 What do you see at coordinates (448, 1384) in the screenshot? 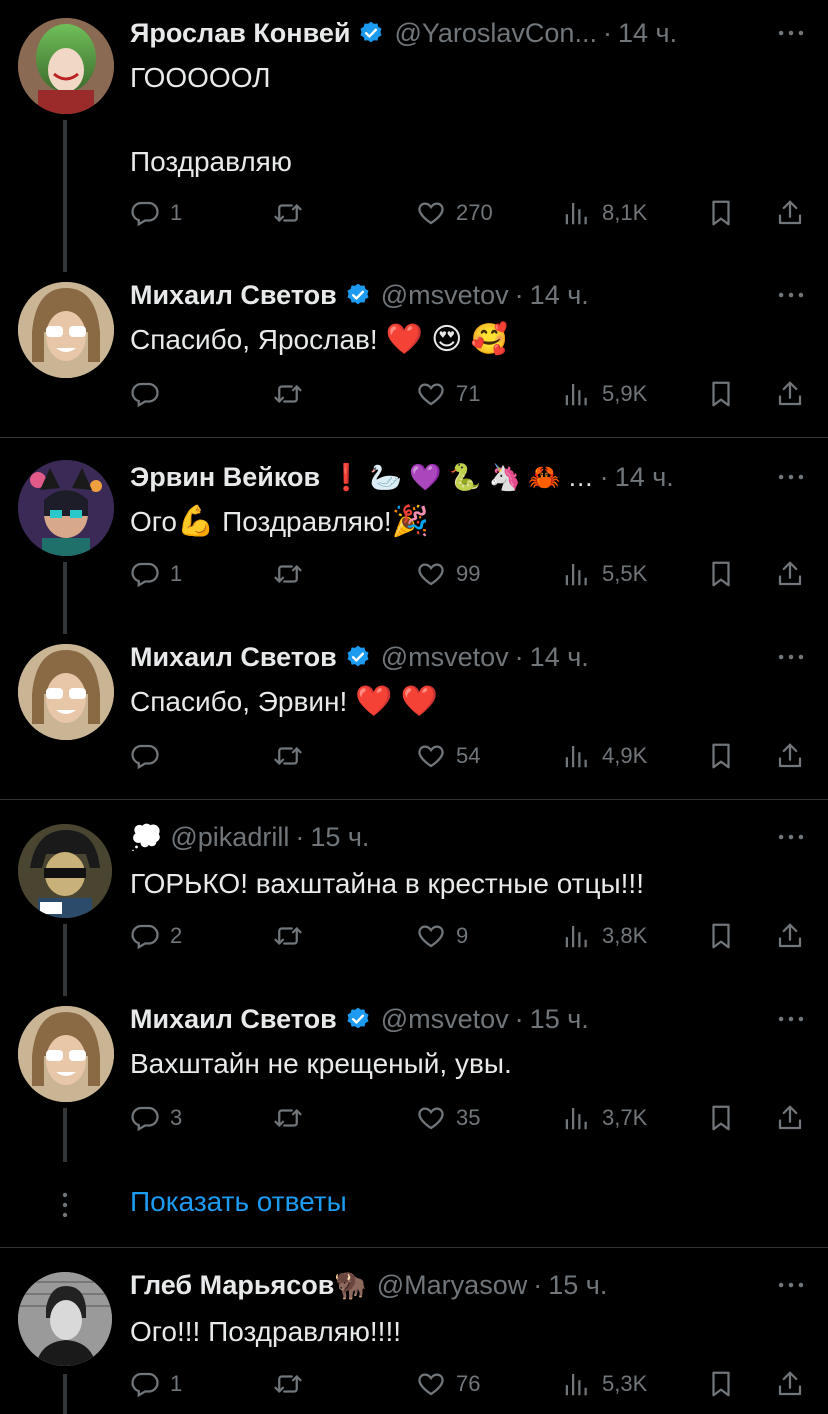
I see `like-button: 76` at bounding box center [448, 1384].